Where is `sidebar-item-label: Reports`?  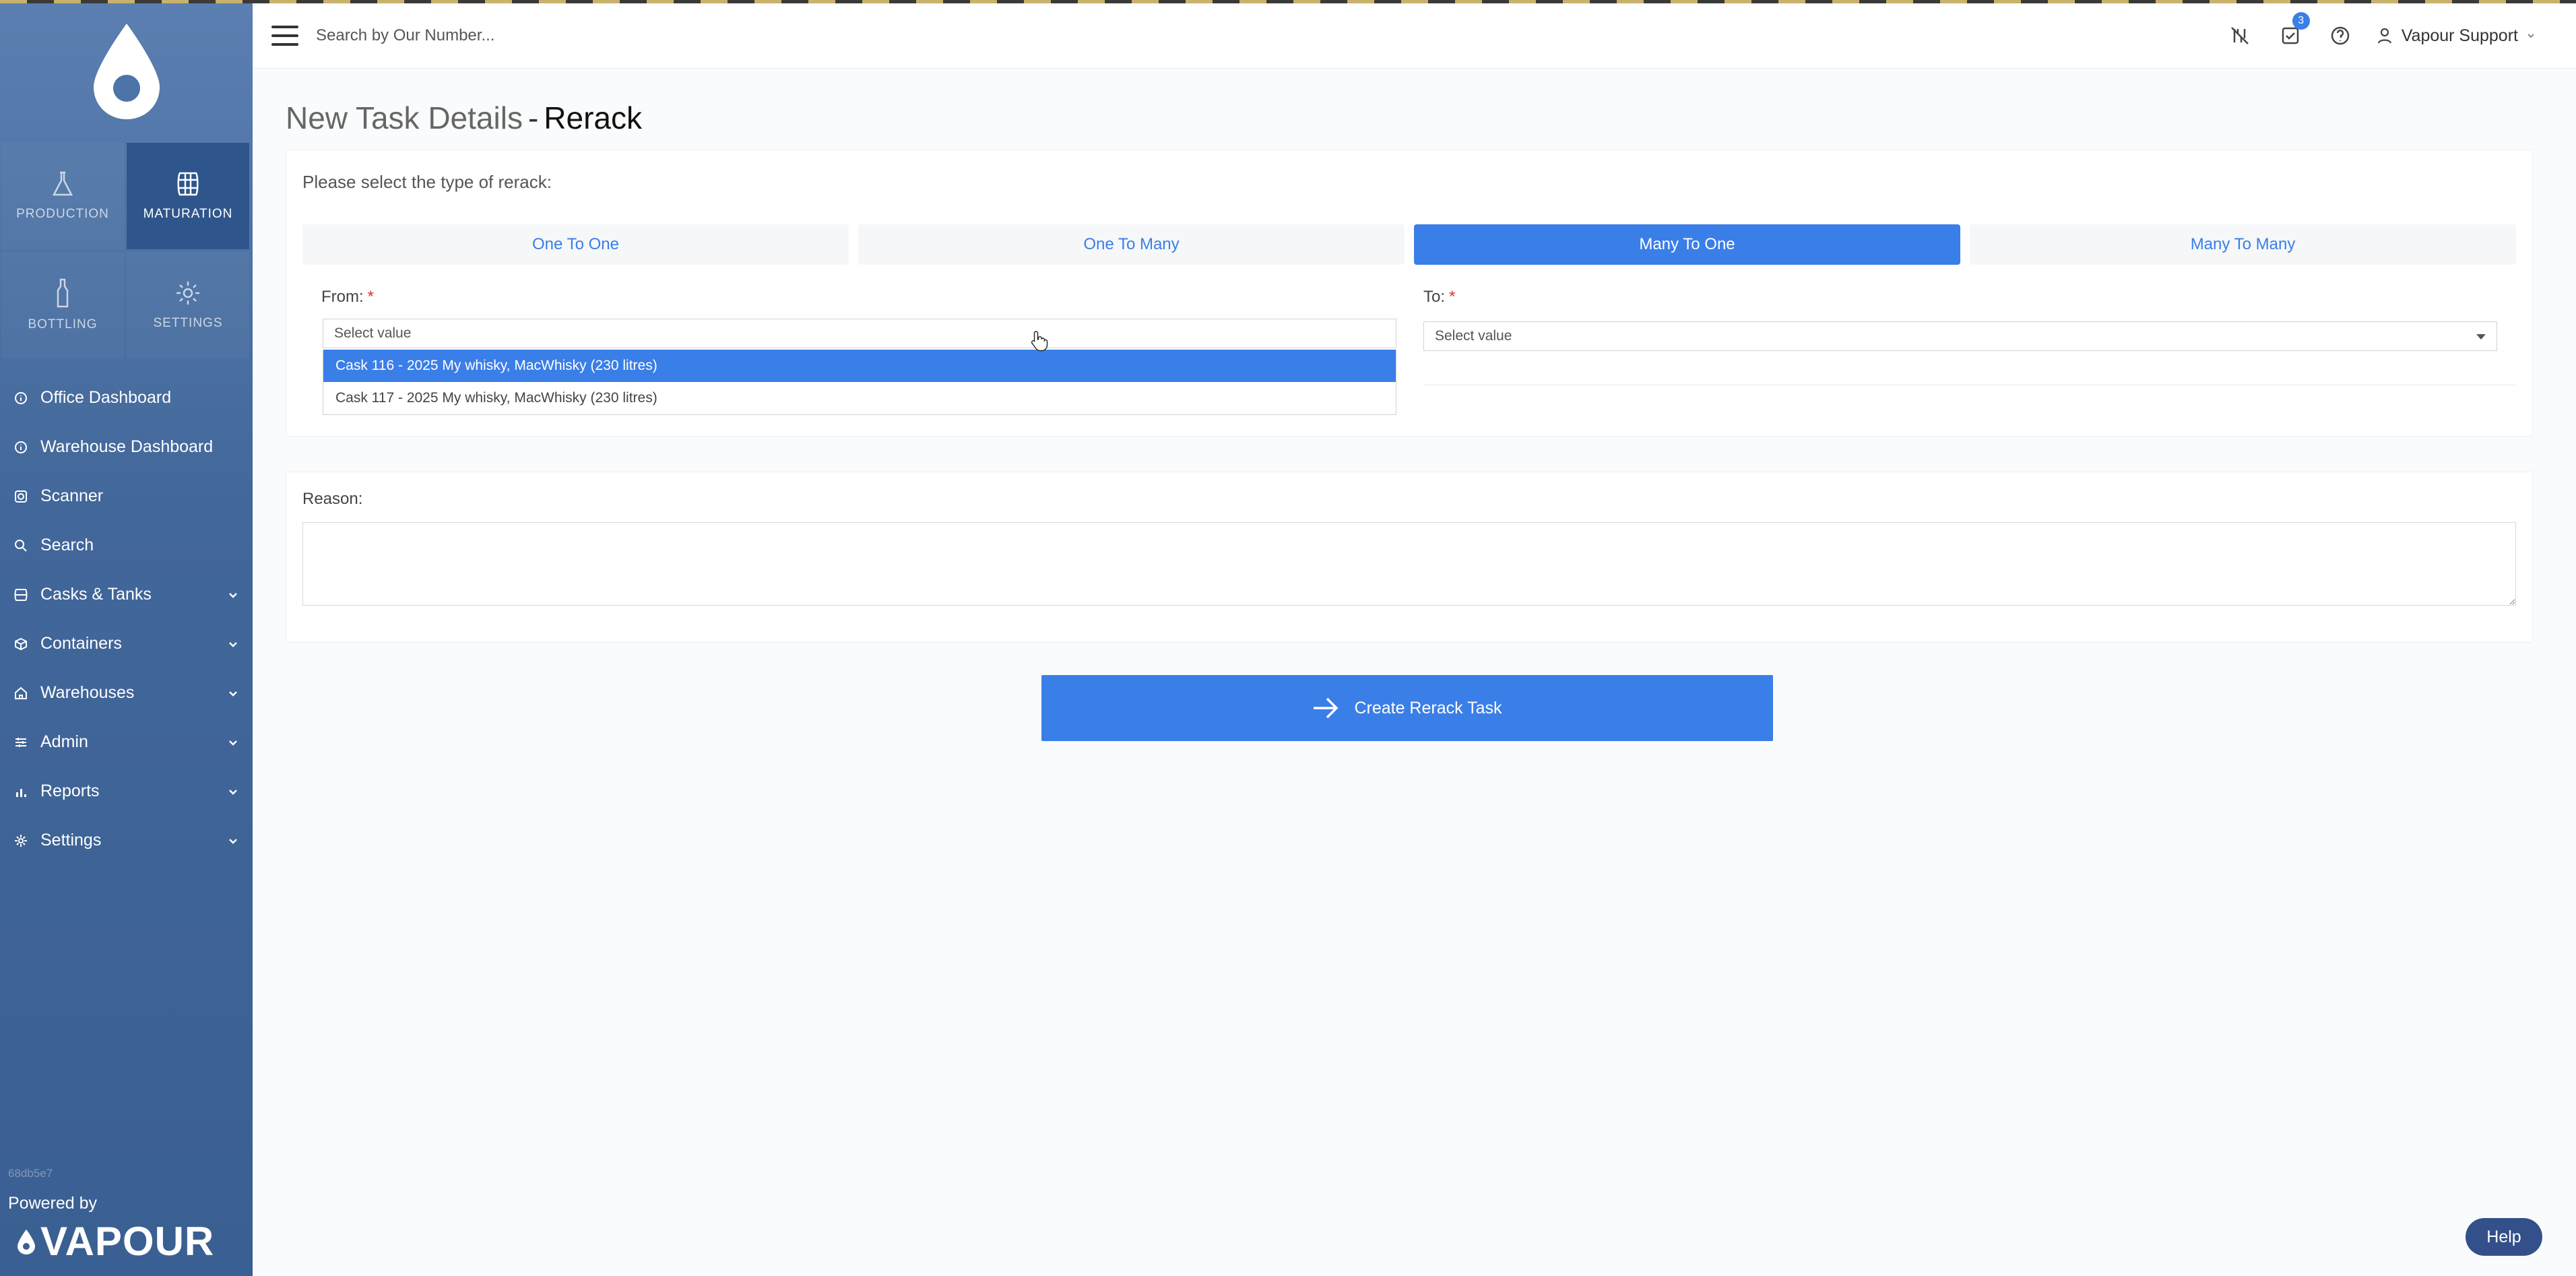 sidebar-item-label: Reports is located at coordinates (70, 790).